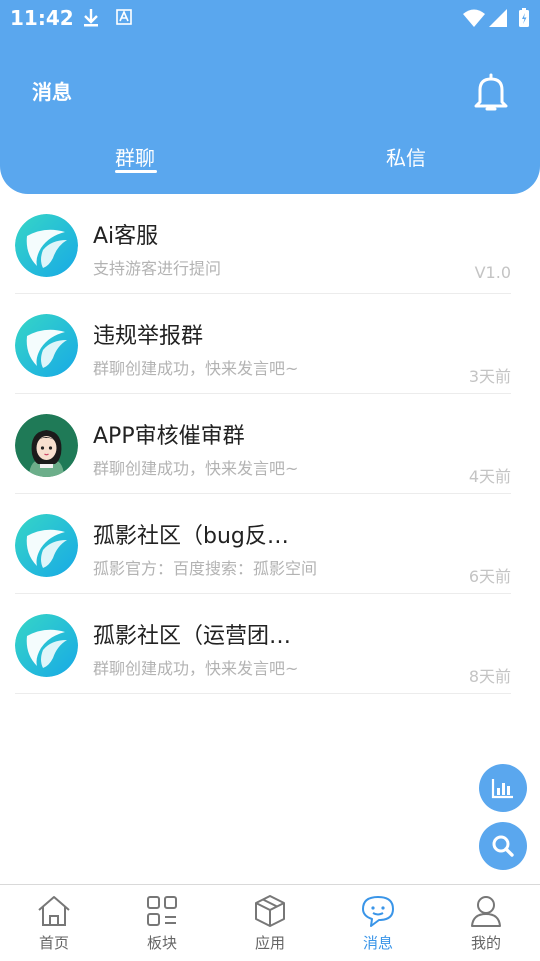 Image resolution: width=540 pixels, height=961 pixels. Describe the element at coordinates (378, 911) in the screenshot. I see `chat-icon` at that location.